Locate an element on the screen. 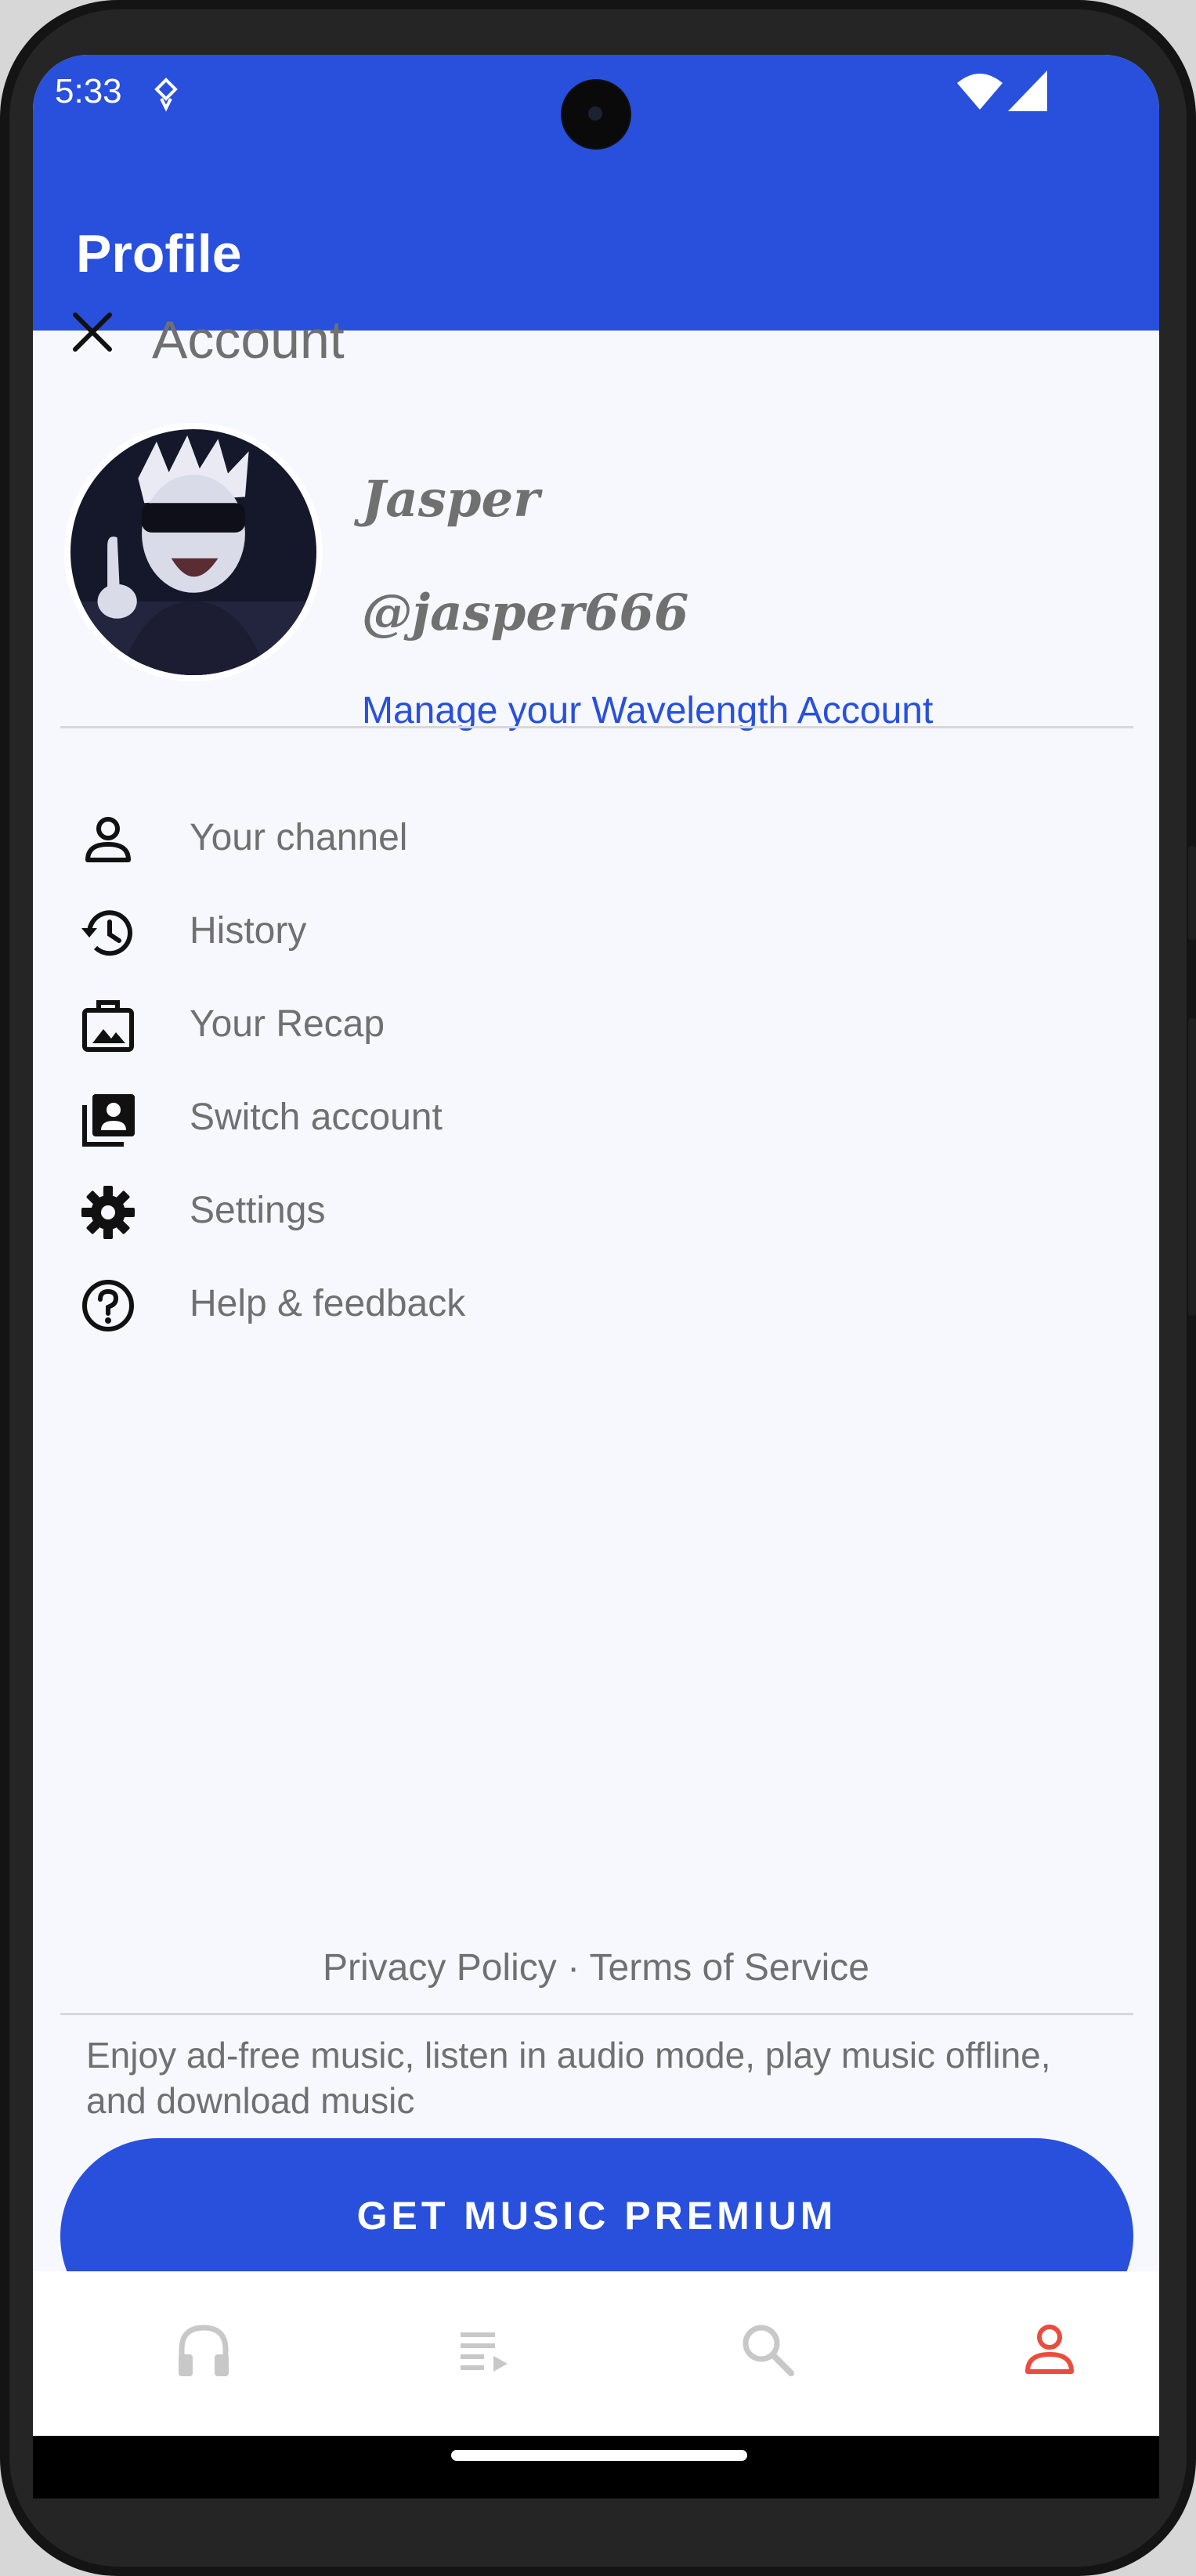 The height and width of the screenshot is (2576, 1196). switch-account-icon is located at coordinates (108, 1120).